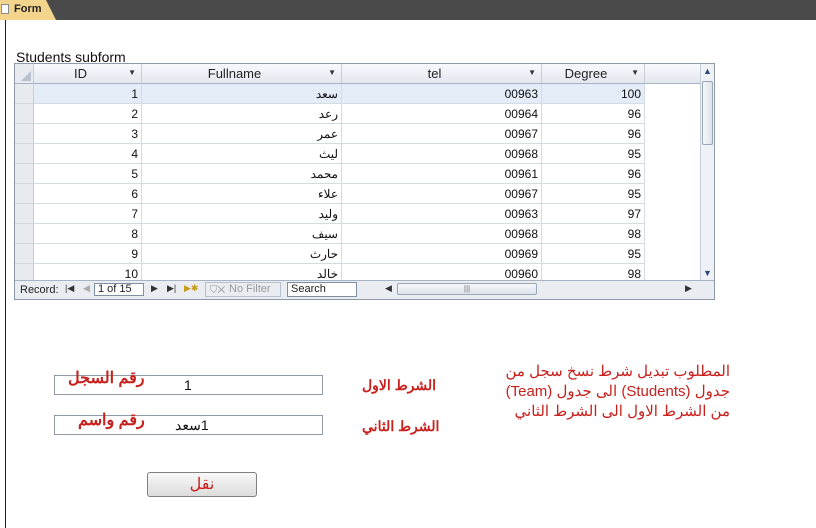 The height and width of the screenshot is (528, 816). Describe the element at coordinates (88, 254) in the screenshot. I see `cell-id: 9` at that location.